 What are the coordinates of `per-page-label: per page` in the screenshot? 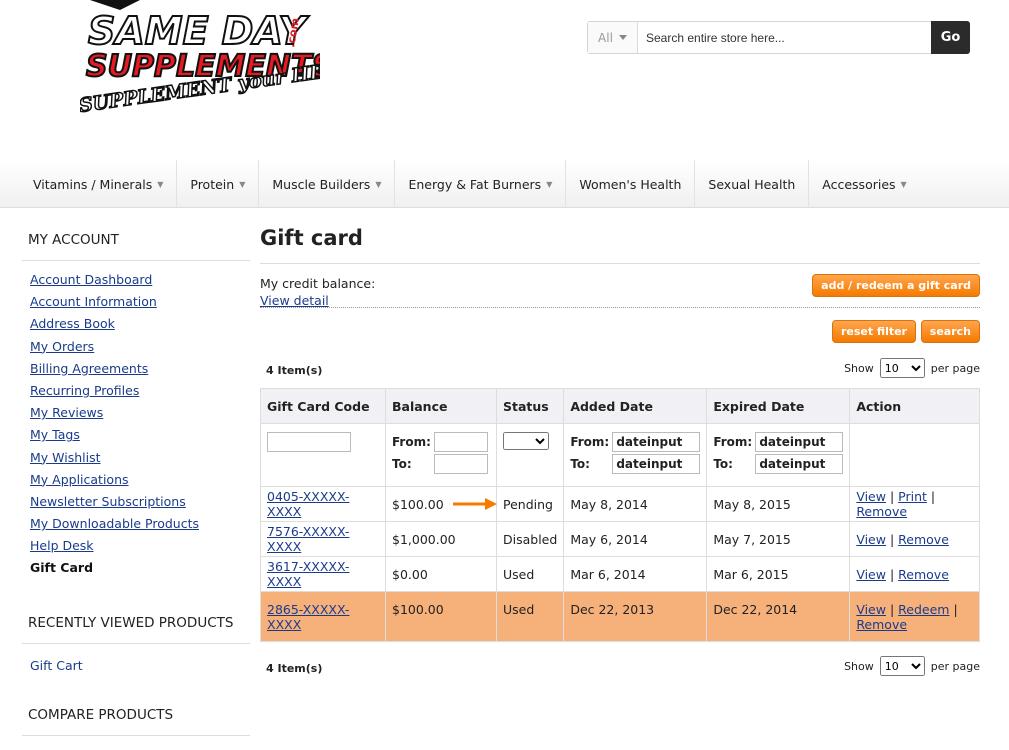 It's located at (955, 368).